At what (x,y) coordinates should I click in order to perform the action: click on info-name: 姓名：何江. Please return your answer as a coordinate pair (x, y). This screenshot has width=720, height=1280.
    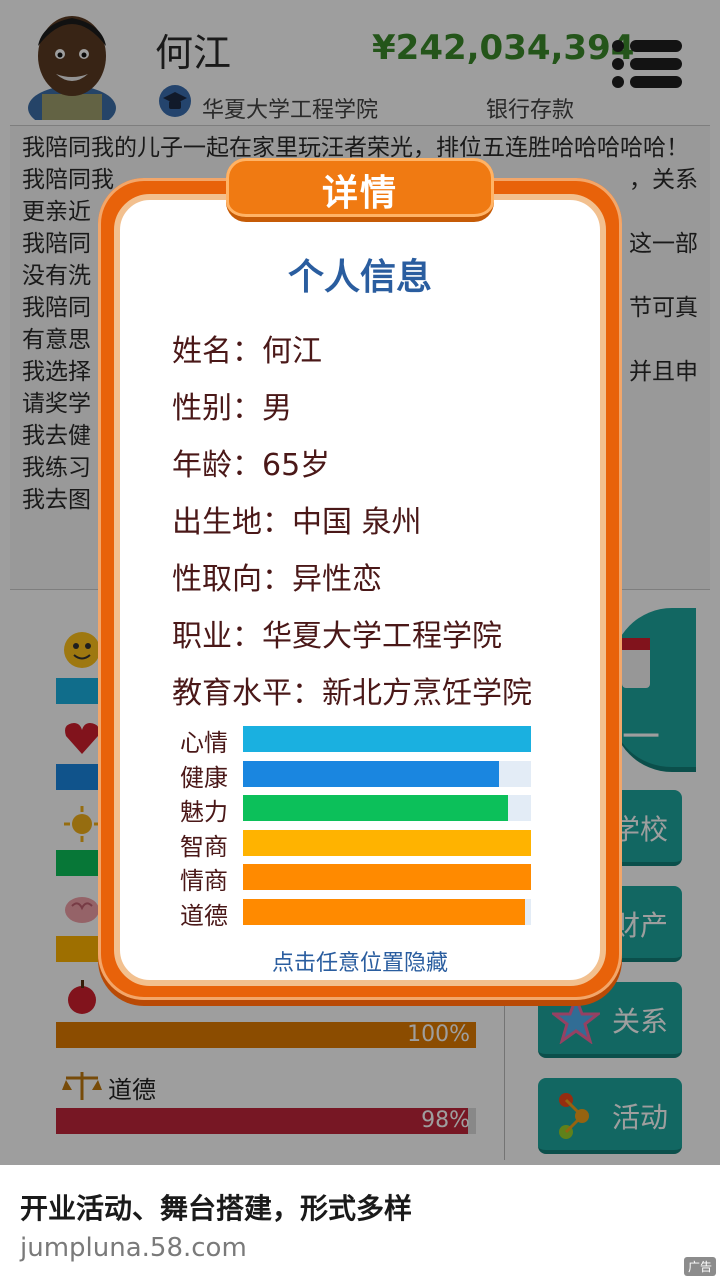
    Looking at the image, I should click on (247, 351).